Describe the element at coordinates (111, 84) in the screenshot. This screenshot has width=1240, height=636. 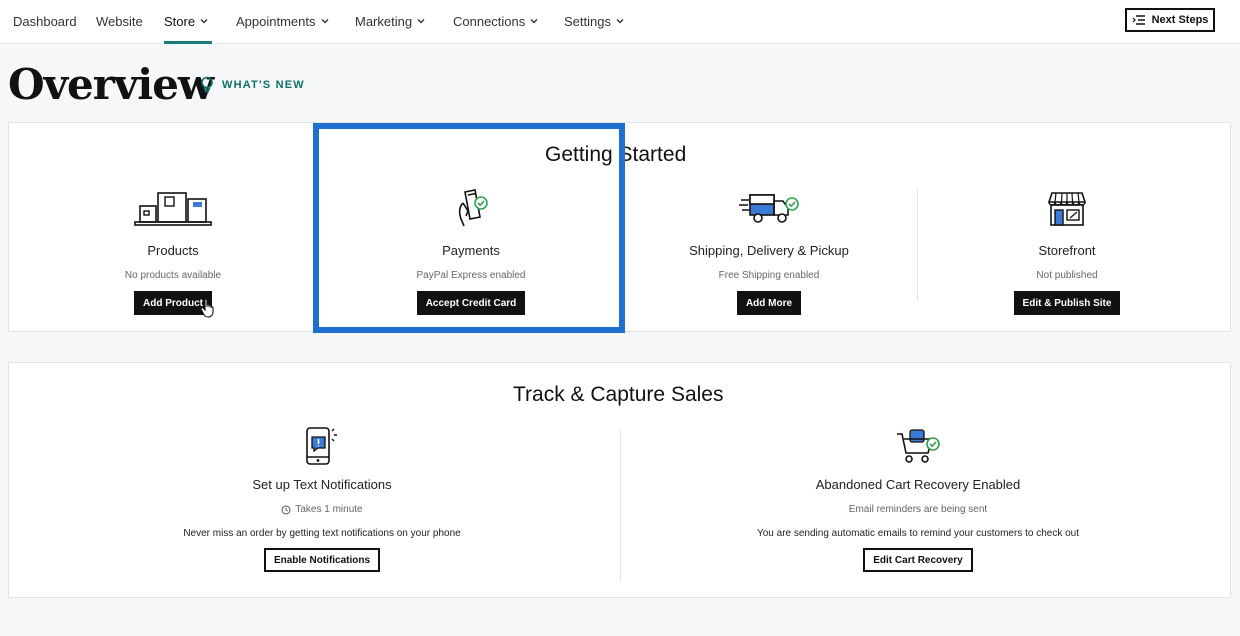
I see `page-title: Overview` at that location.